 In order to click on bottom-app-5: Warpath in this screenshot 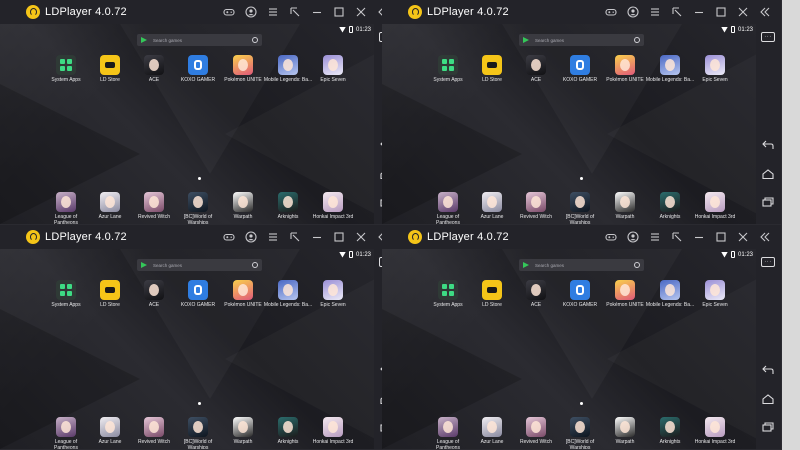, I will do `click(243, 431)`.